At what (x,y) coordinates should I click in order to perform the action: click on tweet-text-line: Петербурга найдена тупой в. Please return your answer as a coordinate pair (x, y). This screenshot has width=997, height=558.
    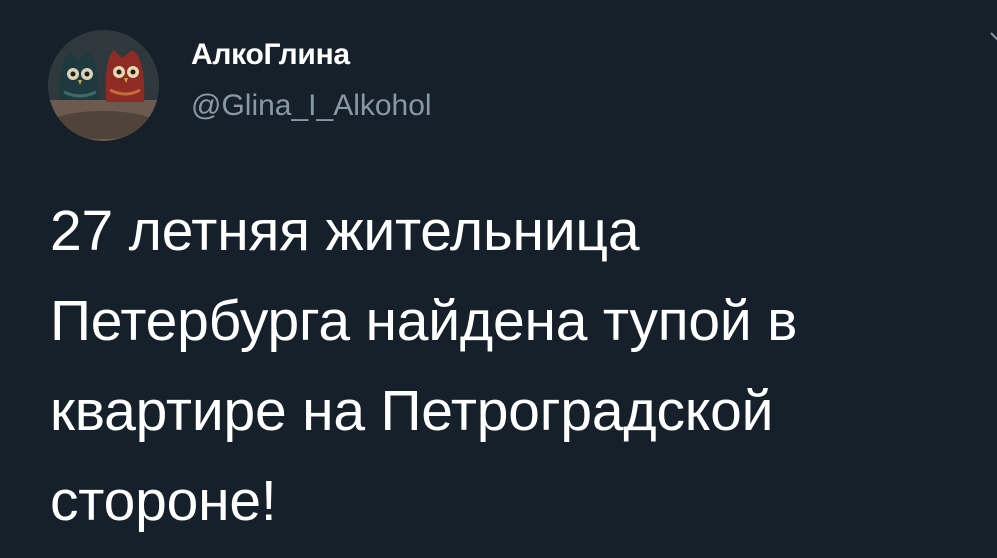
    Looking at the image, I should click on (424, 321).